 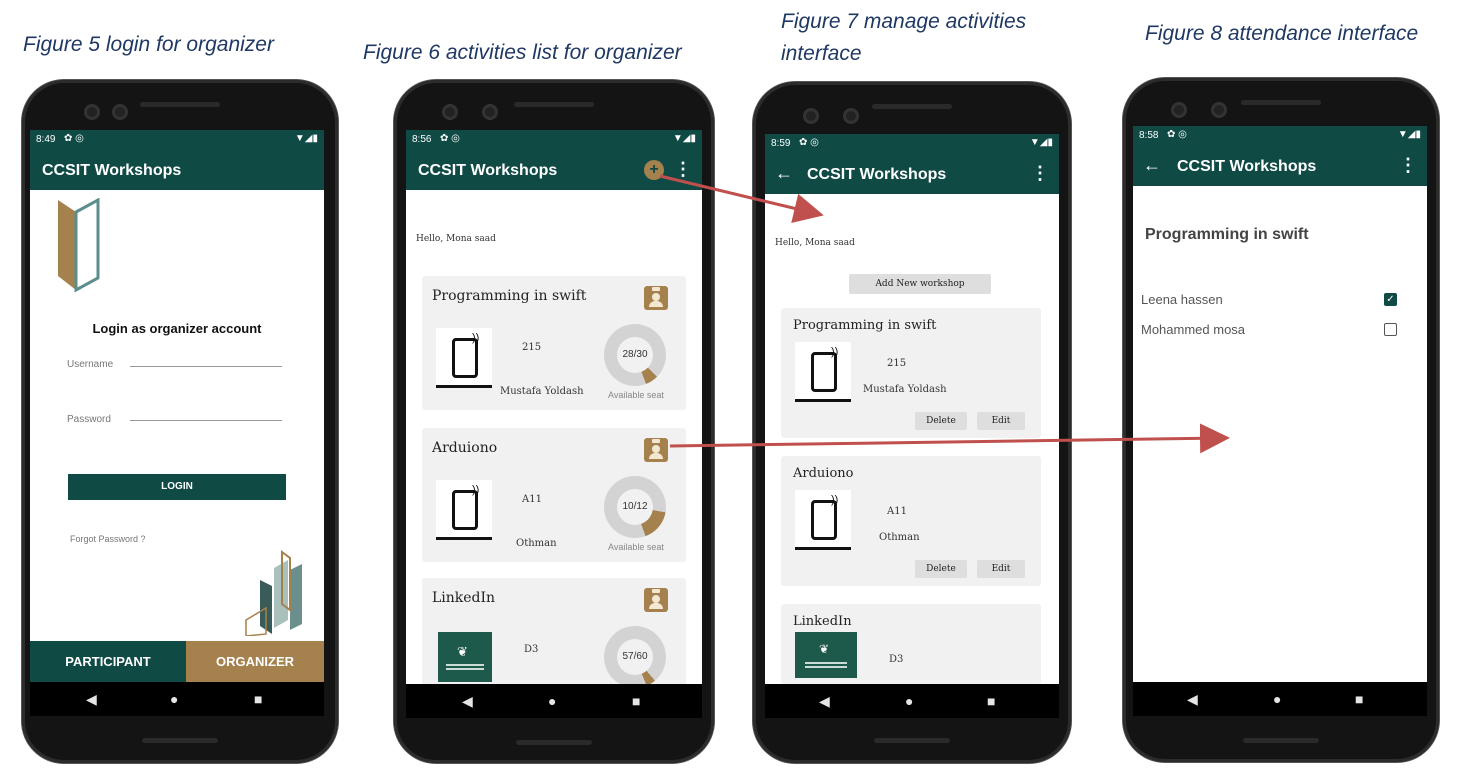 What do you see at coordinates (944, 314) in the screenshot?
I see `flow-arrows` at bounding box center [944, 314].